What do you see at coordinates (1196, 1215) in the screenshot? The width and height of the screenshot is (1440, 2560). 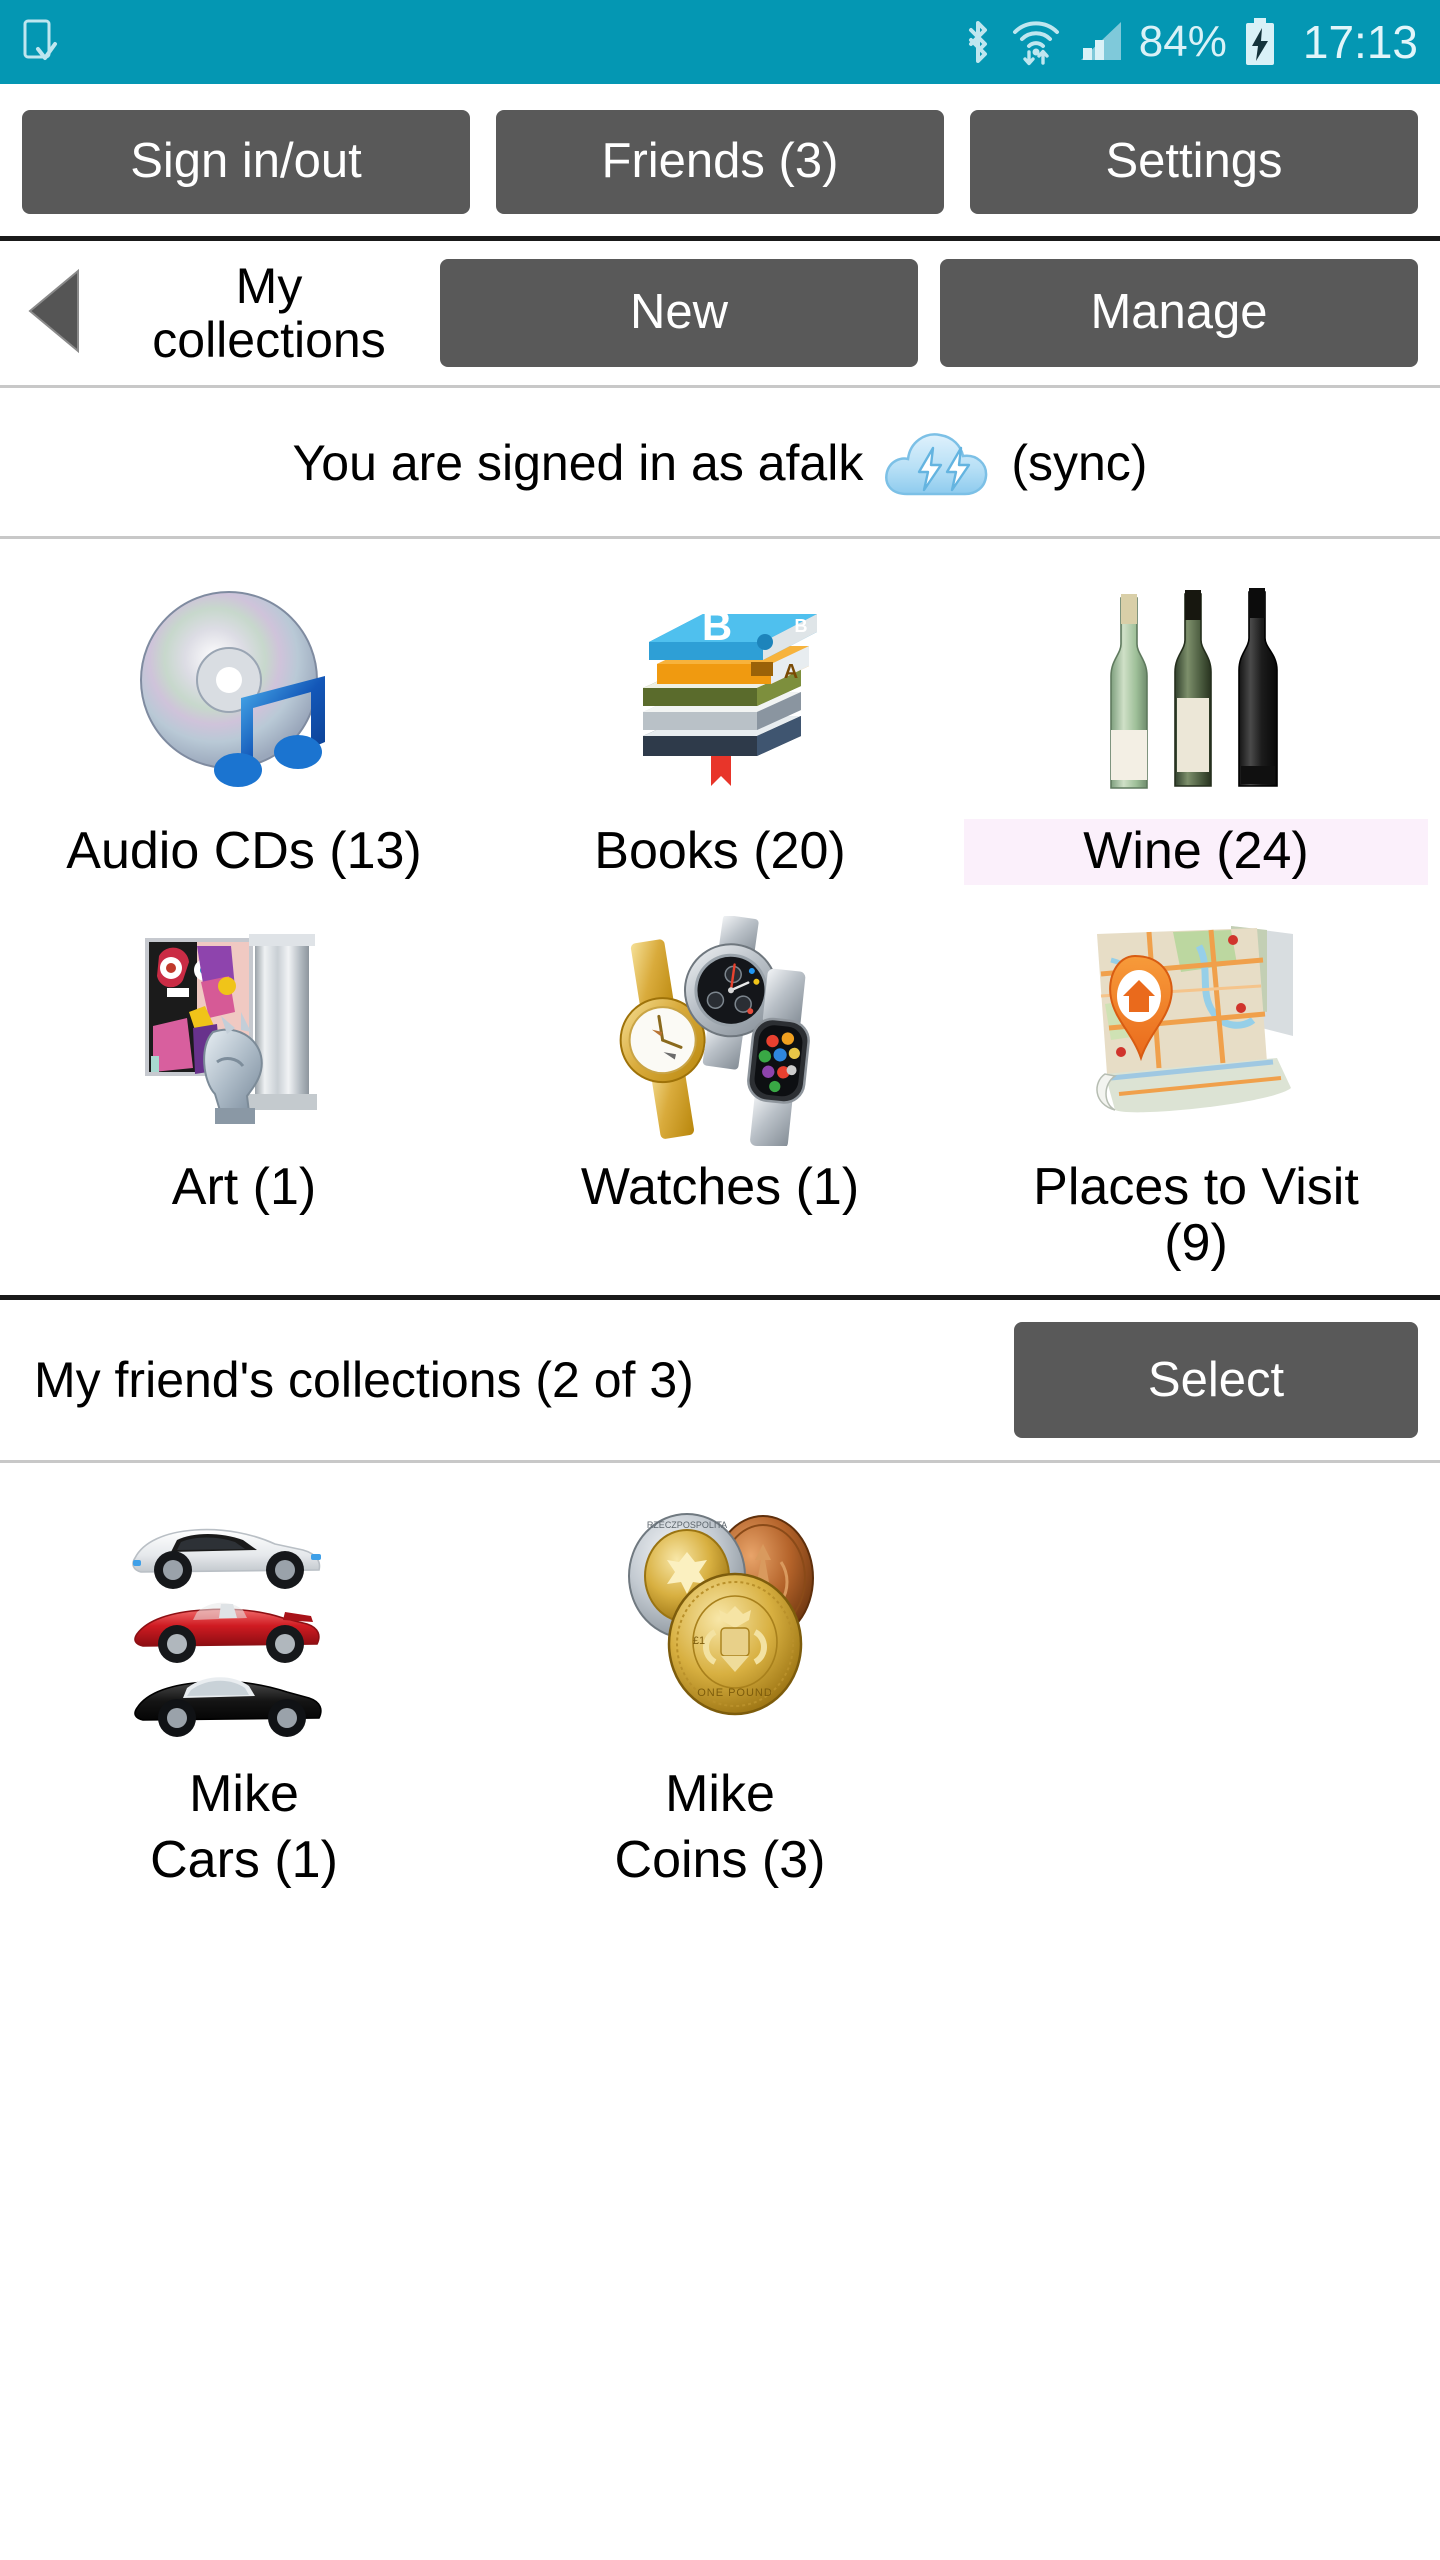 I see `collection-label: Places to Visit (9)` at bounding box center [1196, 1215].